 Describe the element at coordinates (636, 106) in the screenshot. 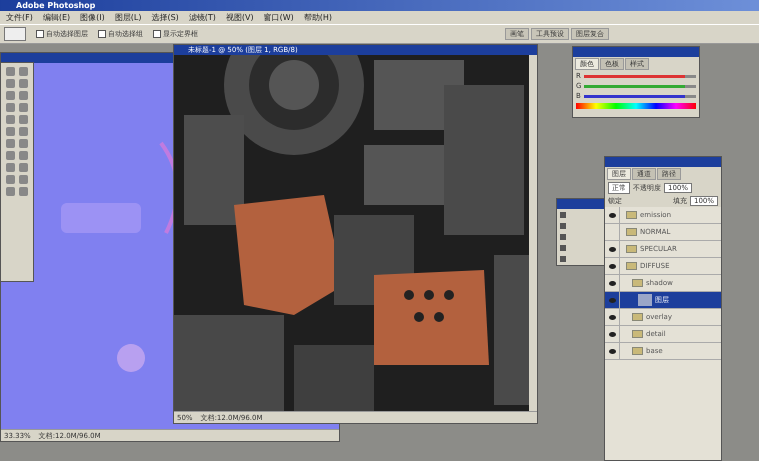

I see `color-spectrum-bar` at that location.